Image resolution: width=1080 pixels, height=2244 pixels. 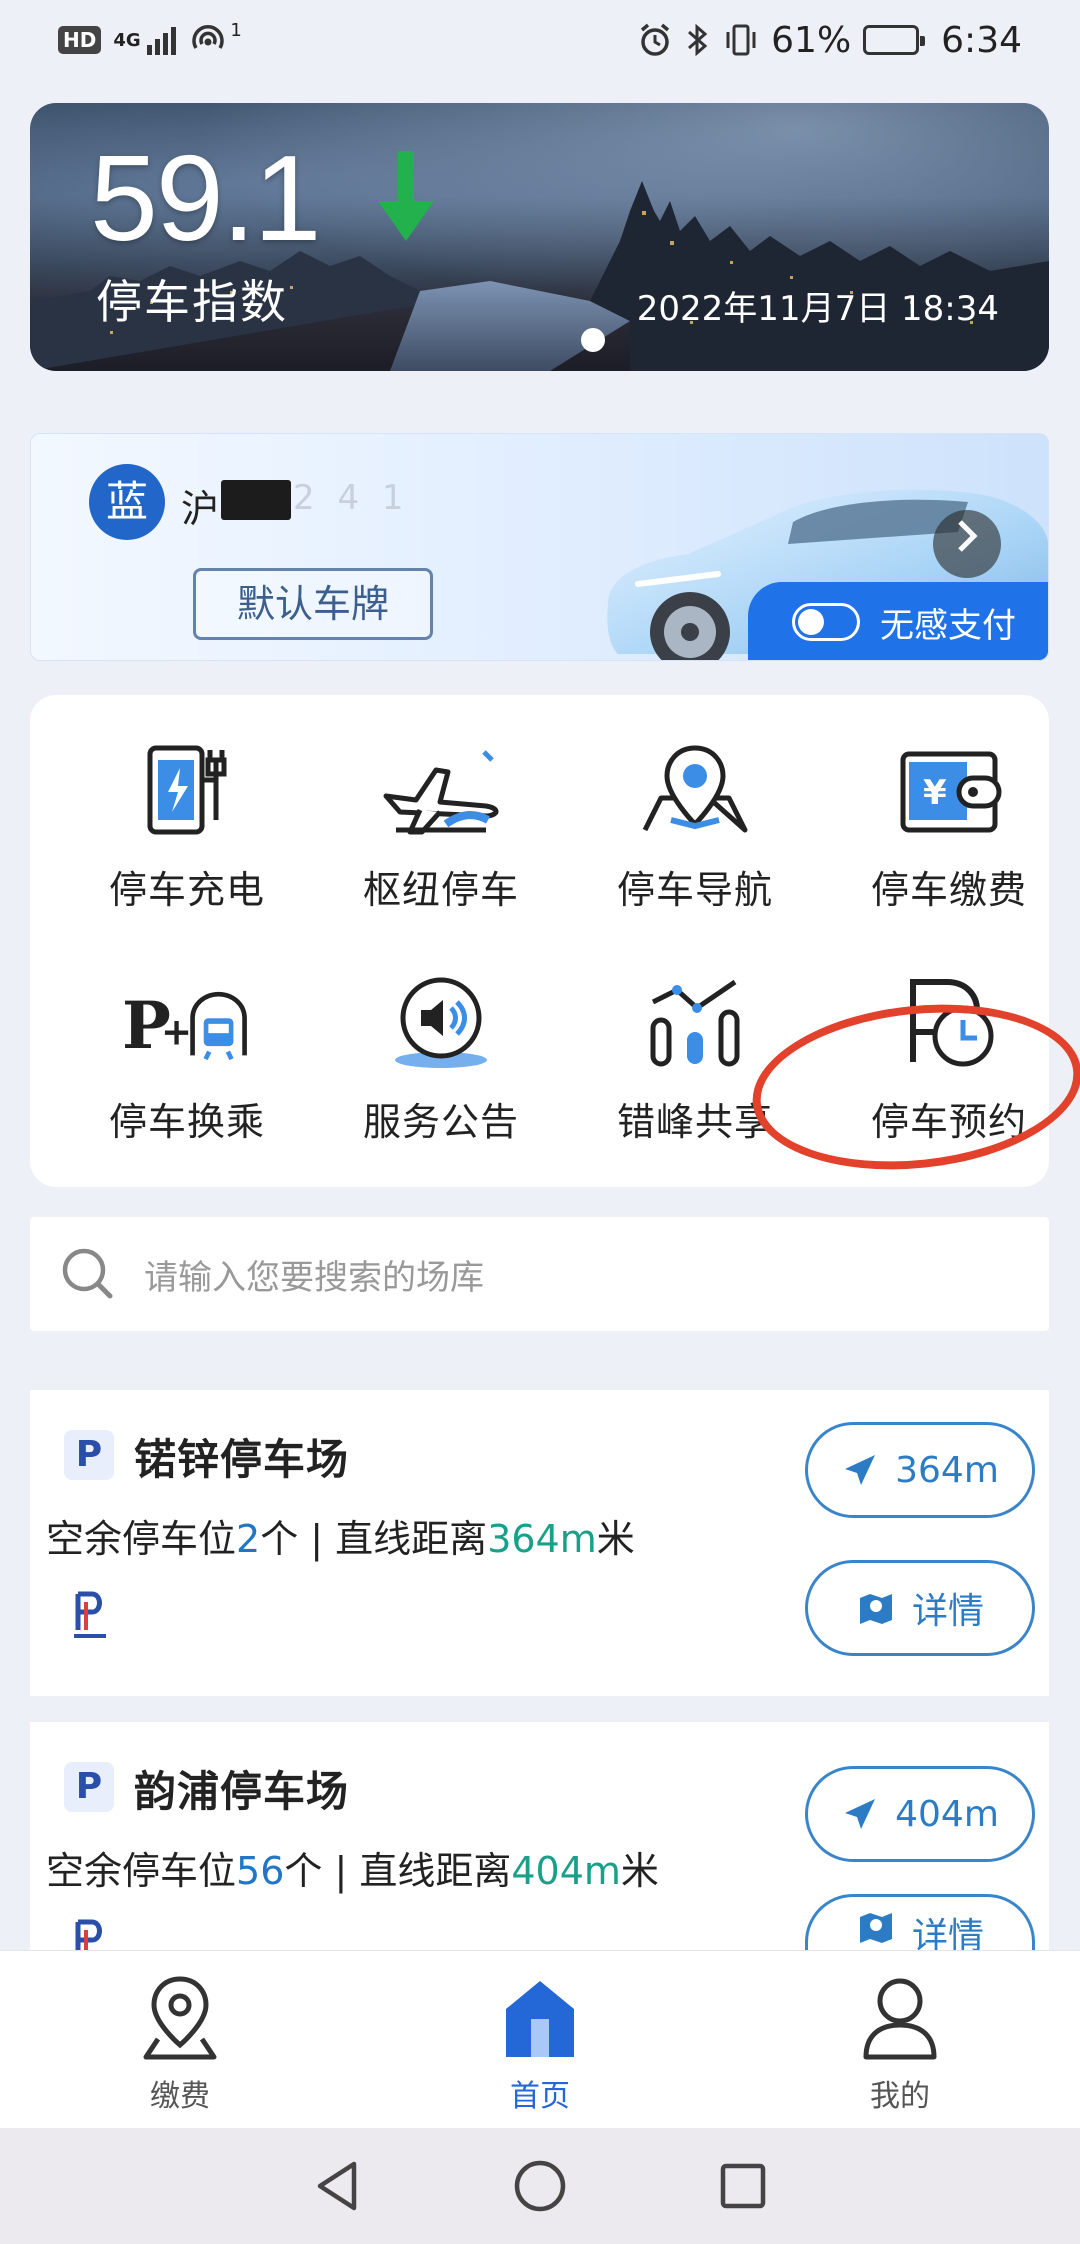 I want to click on tab-label: 首页, so click(x=540, y=2096).